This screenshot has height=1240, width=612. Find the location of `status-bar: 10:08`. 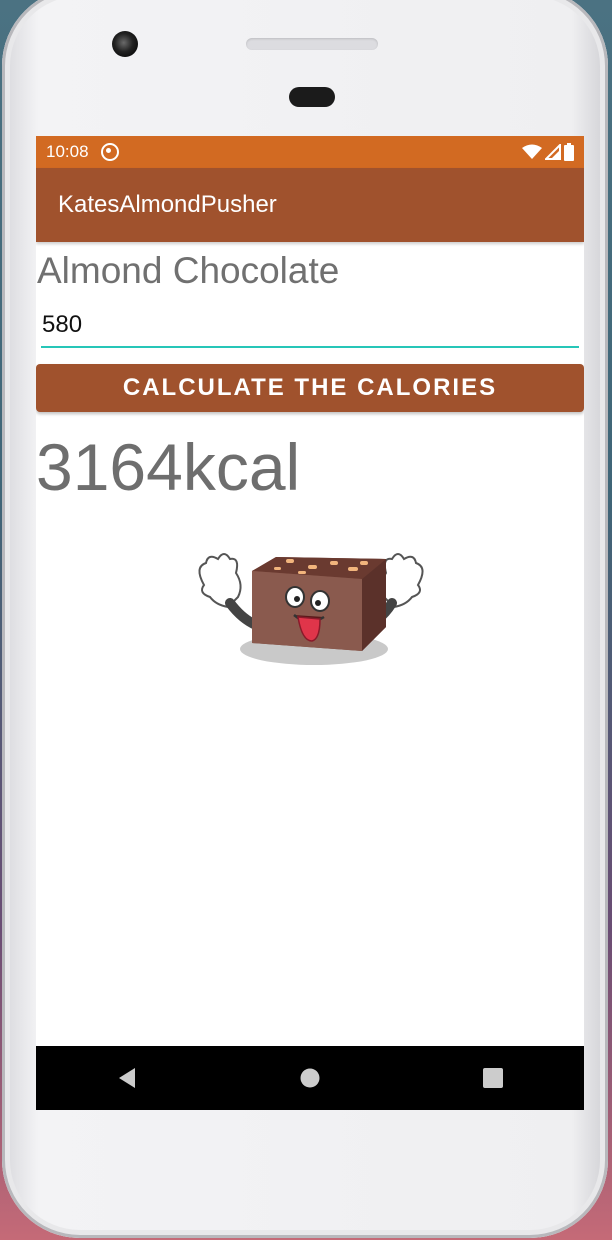

status-bar: 10:08 is located at coordinates (310, 152).